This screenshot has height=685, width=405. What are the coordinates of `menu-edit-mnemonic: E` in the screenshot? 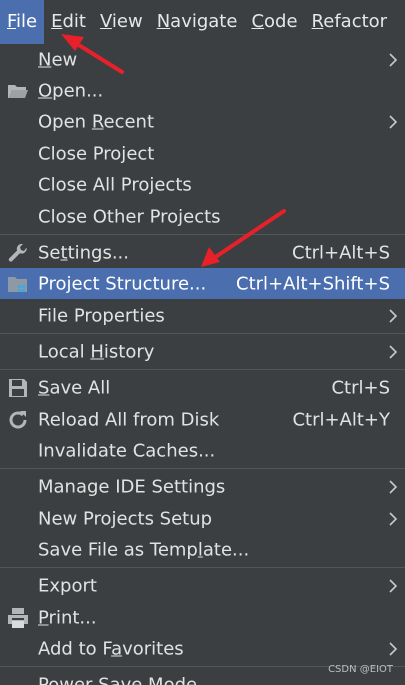 It's located at (57, 21).